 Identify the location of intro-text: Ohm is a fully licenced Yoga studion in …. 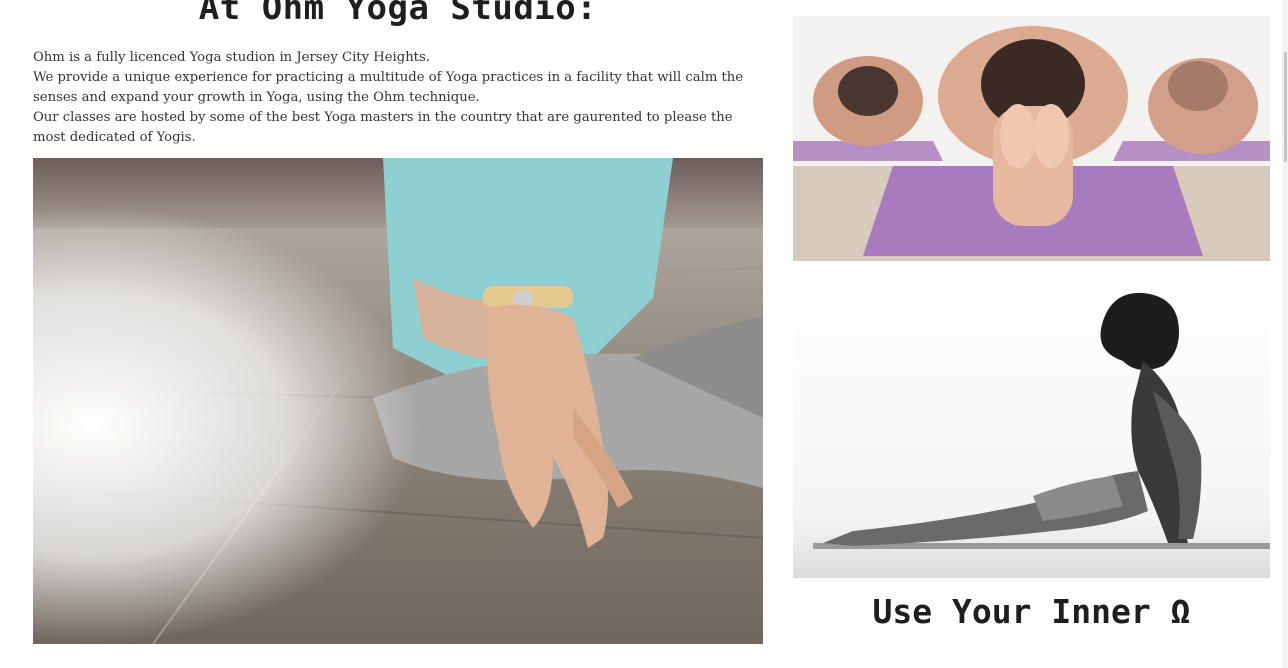
(398, 98).